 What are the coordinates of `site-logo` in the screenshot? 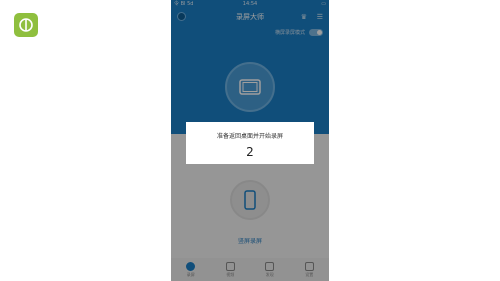 It's located at (26, 25).